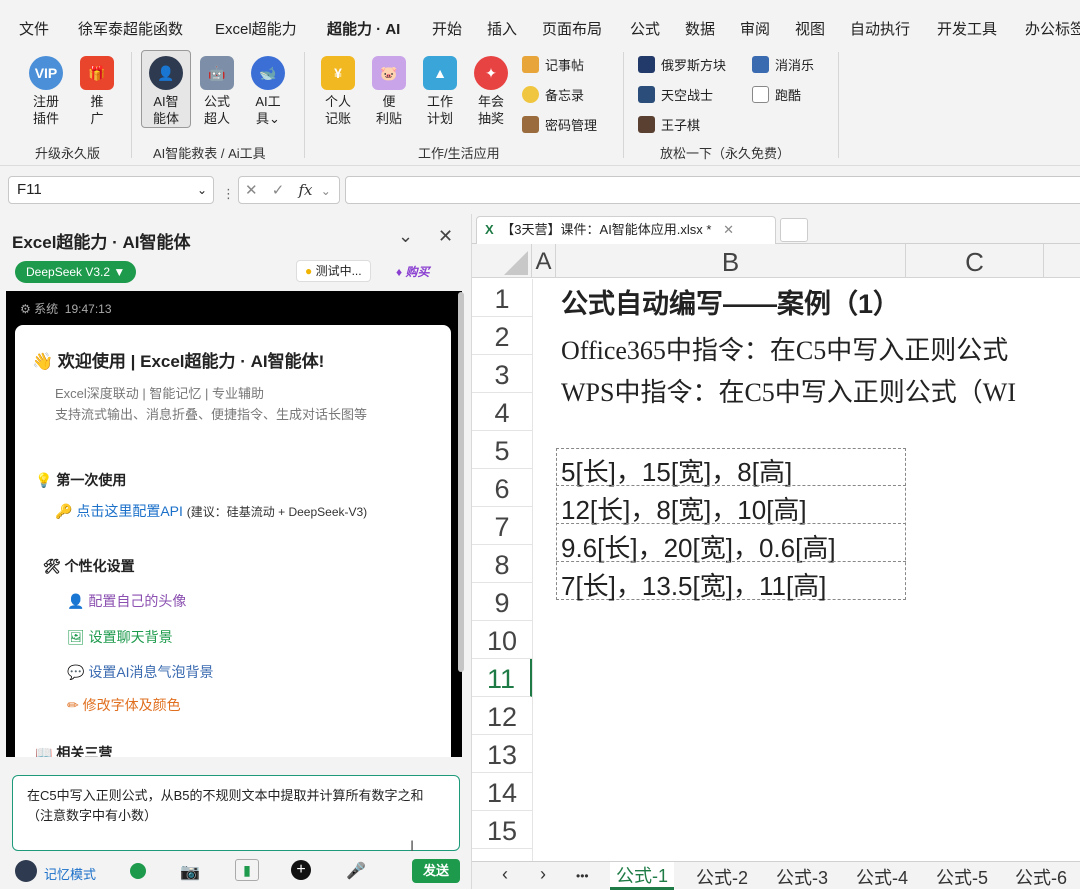 The width and height of the screenshot is (1080, 890). Describe the element at coordinates (810, 28) in the screenshot. I see `menu-view: 视图` at that location.